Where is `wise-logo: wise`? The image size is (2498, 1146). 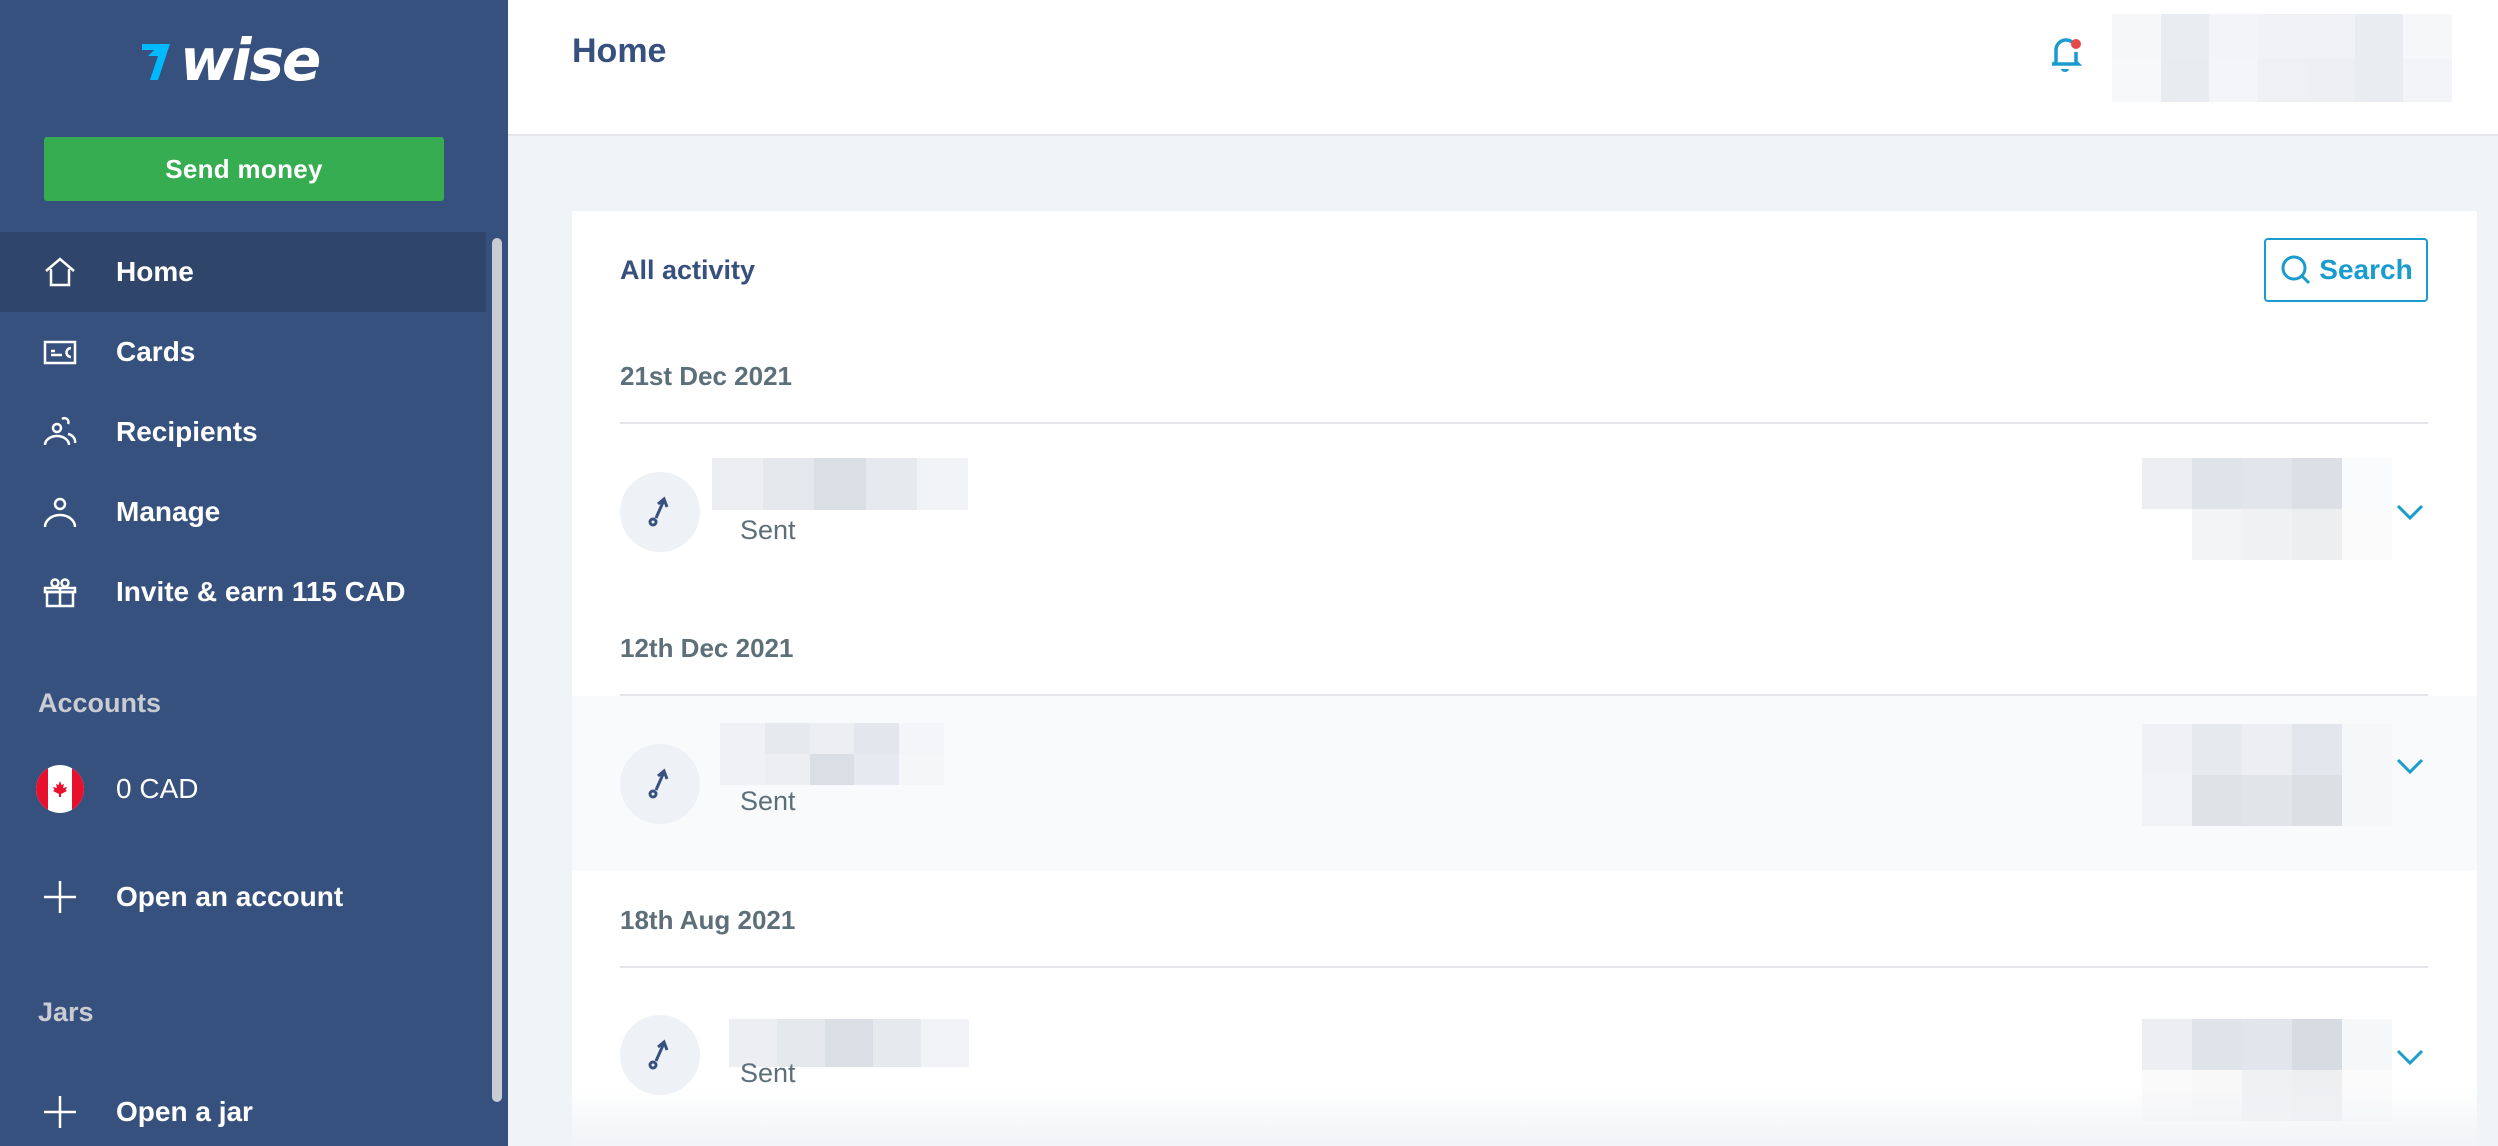
wise-logo: wise is located at coordinates (231, 60).